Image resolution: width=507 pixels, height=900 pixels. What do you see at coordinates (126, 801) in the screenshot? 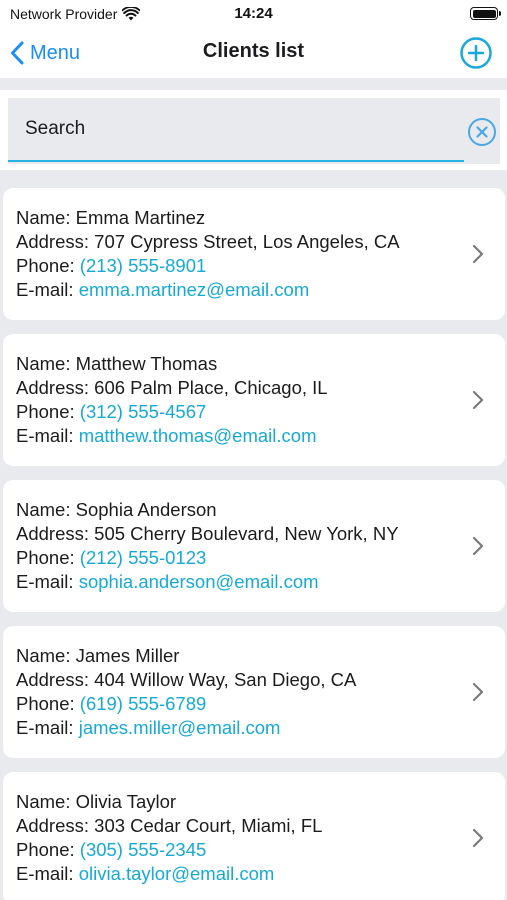
I see `client-name: Olivia Taylor` at bounding box center [126, 801].